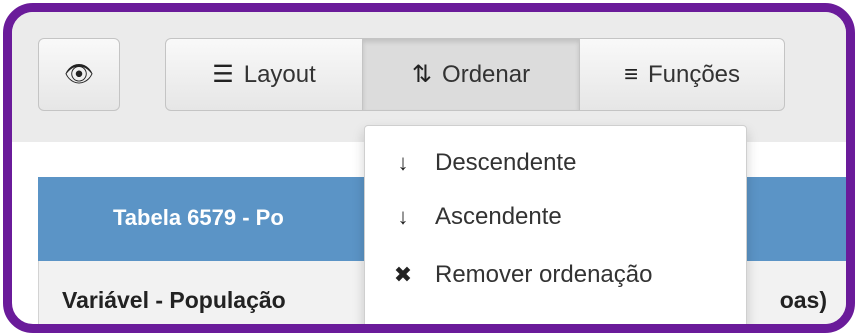 The width and height of the screenshot is (858, 336). What do you see at coordinates (403, 216) in the screenshot?
I see `sort-asc-icon: ↓` at bounding box center [403, 216].